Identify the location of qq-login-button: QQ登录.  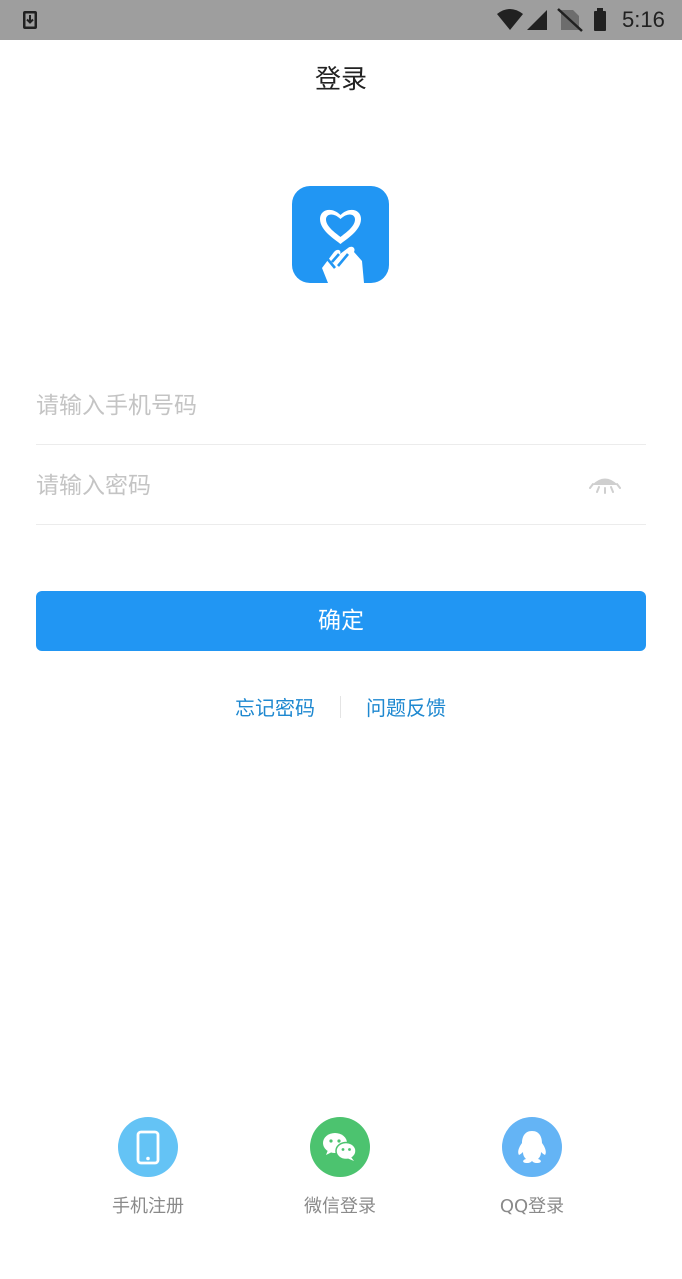
(532, 1168).